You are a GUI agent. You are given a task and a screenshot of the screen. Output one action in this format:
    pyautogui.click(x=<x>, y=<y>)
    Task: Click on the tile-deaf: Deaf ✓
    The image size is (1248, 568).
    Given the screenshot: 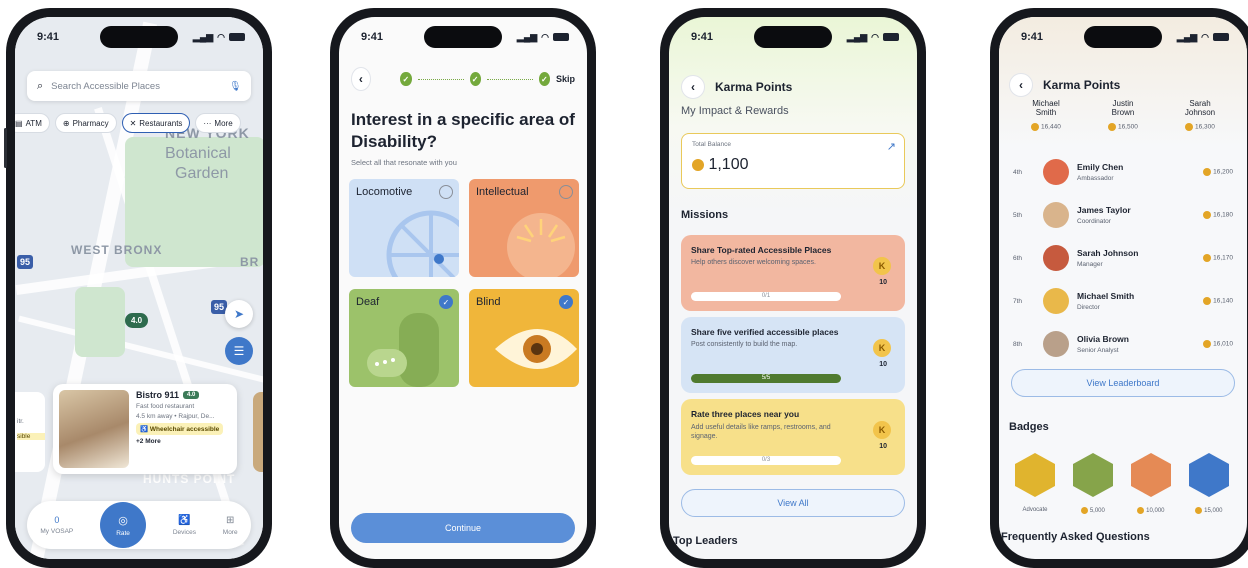 What is the action you would take?
    pyautogui.click(x=404, y=338)
    